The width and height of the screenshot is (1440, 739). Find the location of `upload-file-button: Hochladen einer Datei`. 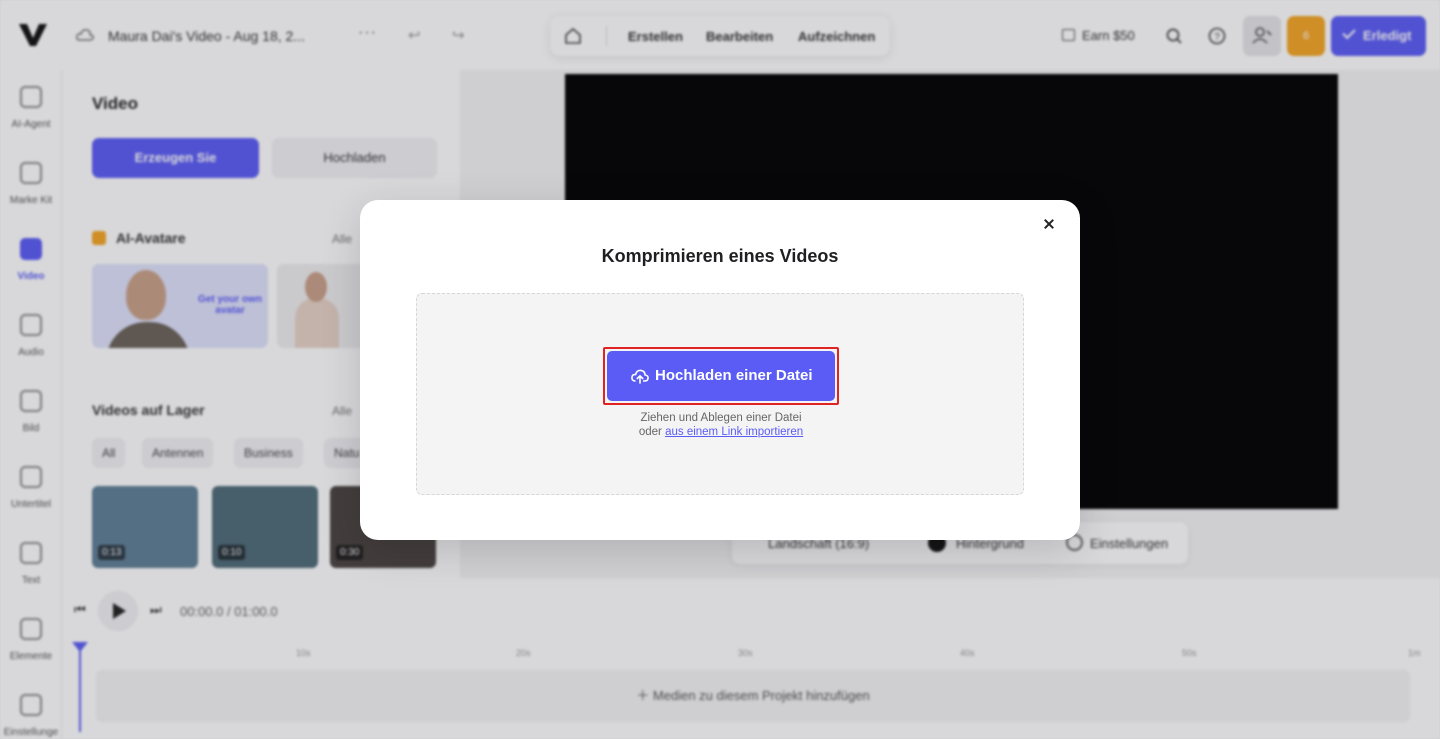

upload-file-button: Hochladen einer Datei is located at coordinates (721, 376).